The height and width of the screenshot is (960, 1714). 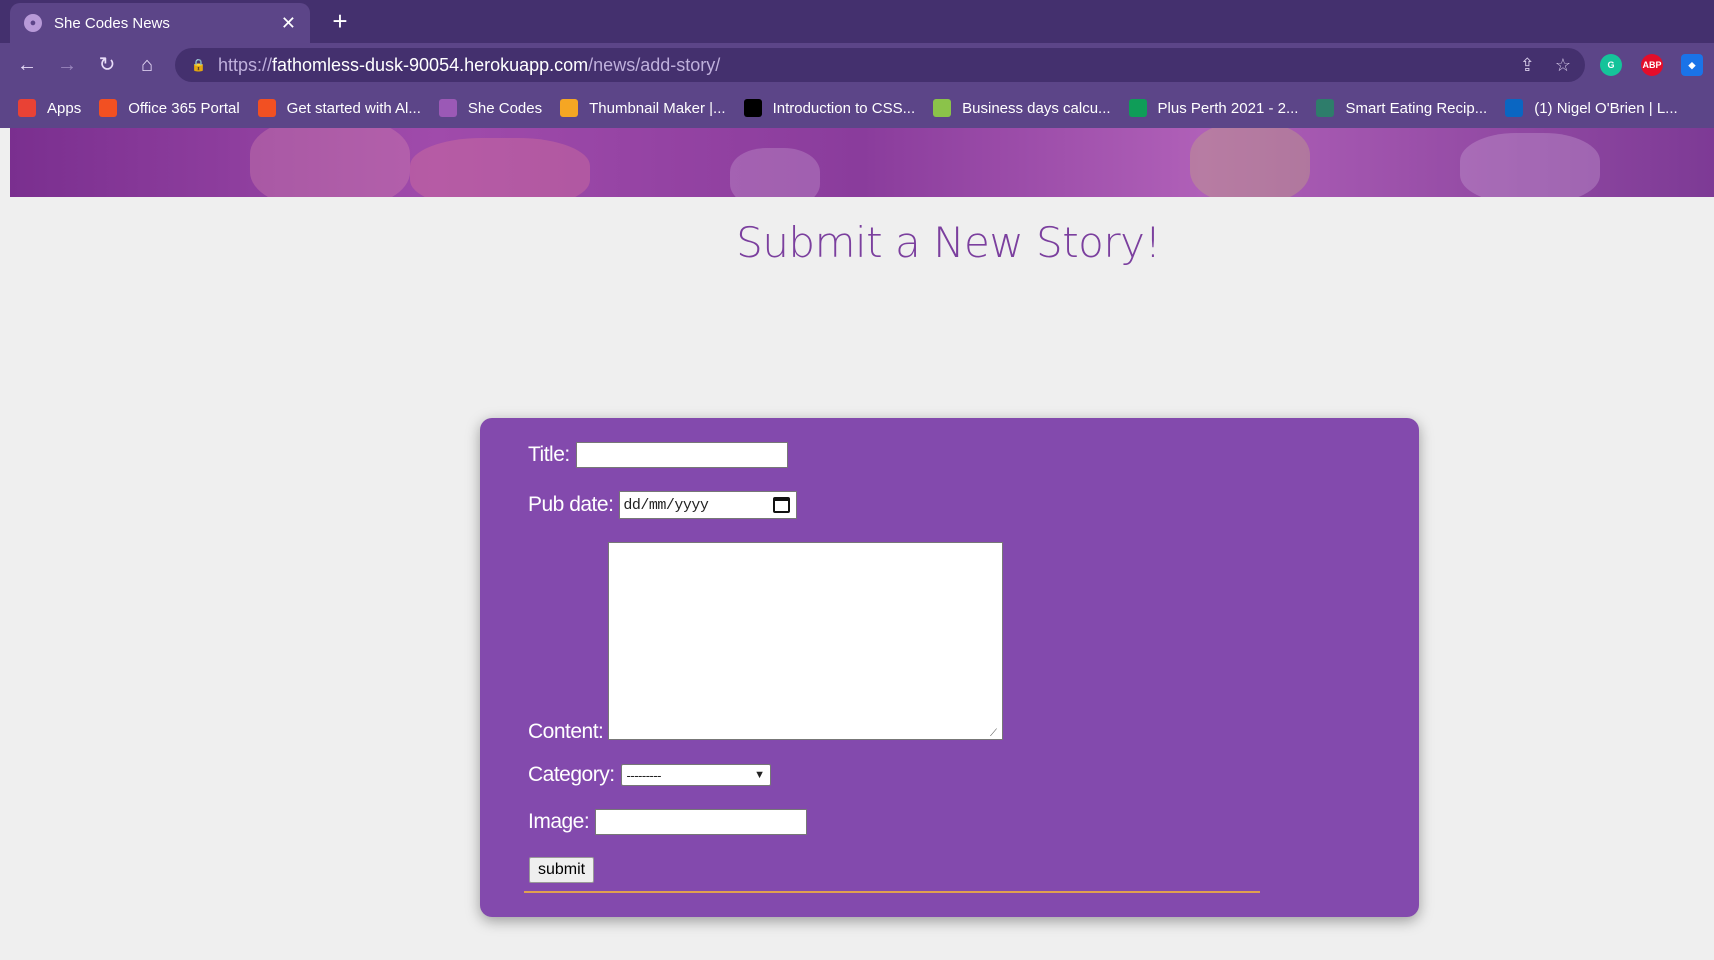 I want to click on category-label: Category:, so click(x=571, y=774).